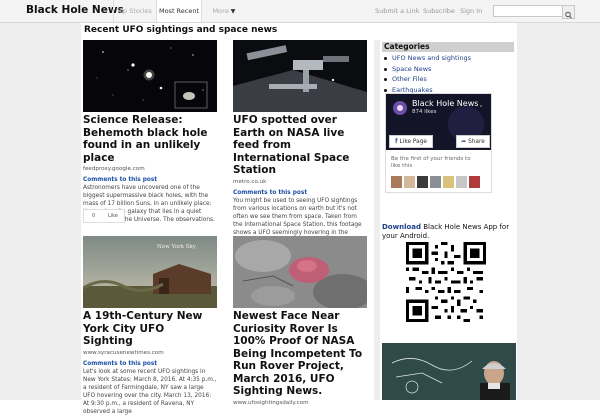 The width and height of the screenshot is (600, 416). I want to click on post-image-mars-rock, so click(300, 272).